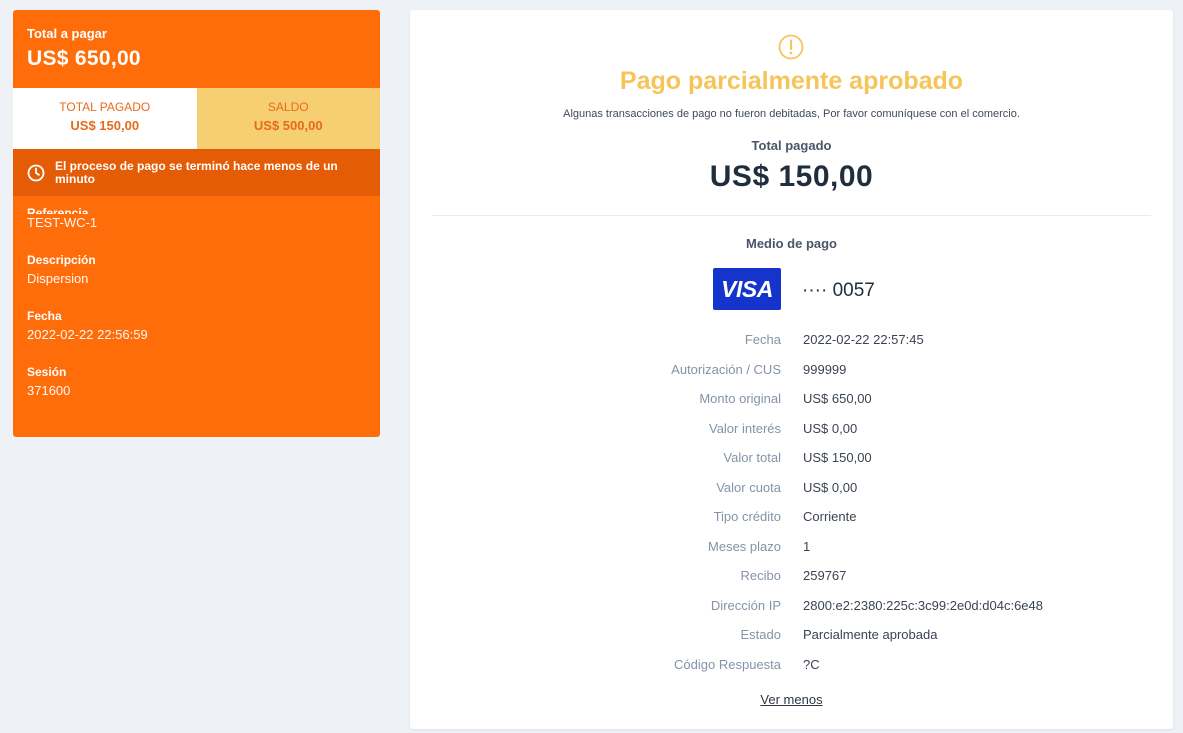 The width and height of the screenshot is (1183, 733). I want to click on detail-value: 999999, so click(825, 369).